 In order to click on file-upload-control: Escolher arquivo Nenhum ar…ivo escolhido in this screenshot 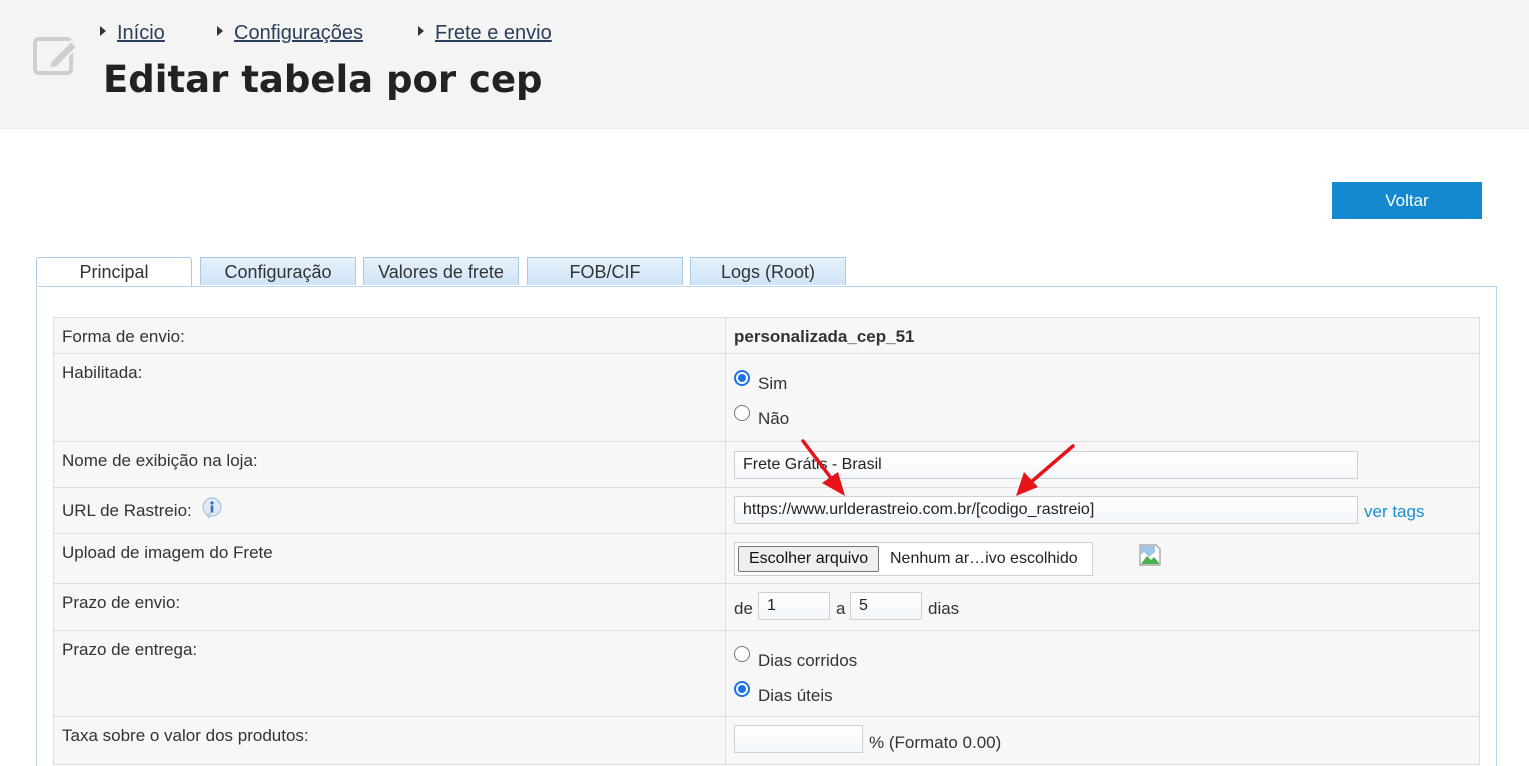, I will do `click(913, 559)`.